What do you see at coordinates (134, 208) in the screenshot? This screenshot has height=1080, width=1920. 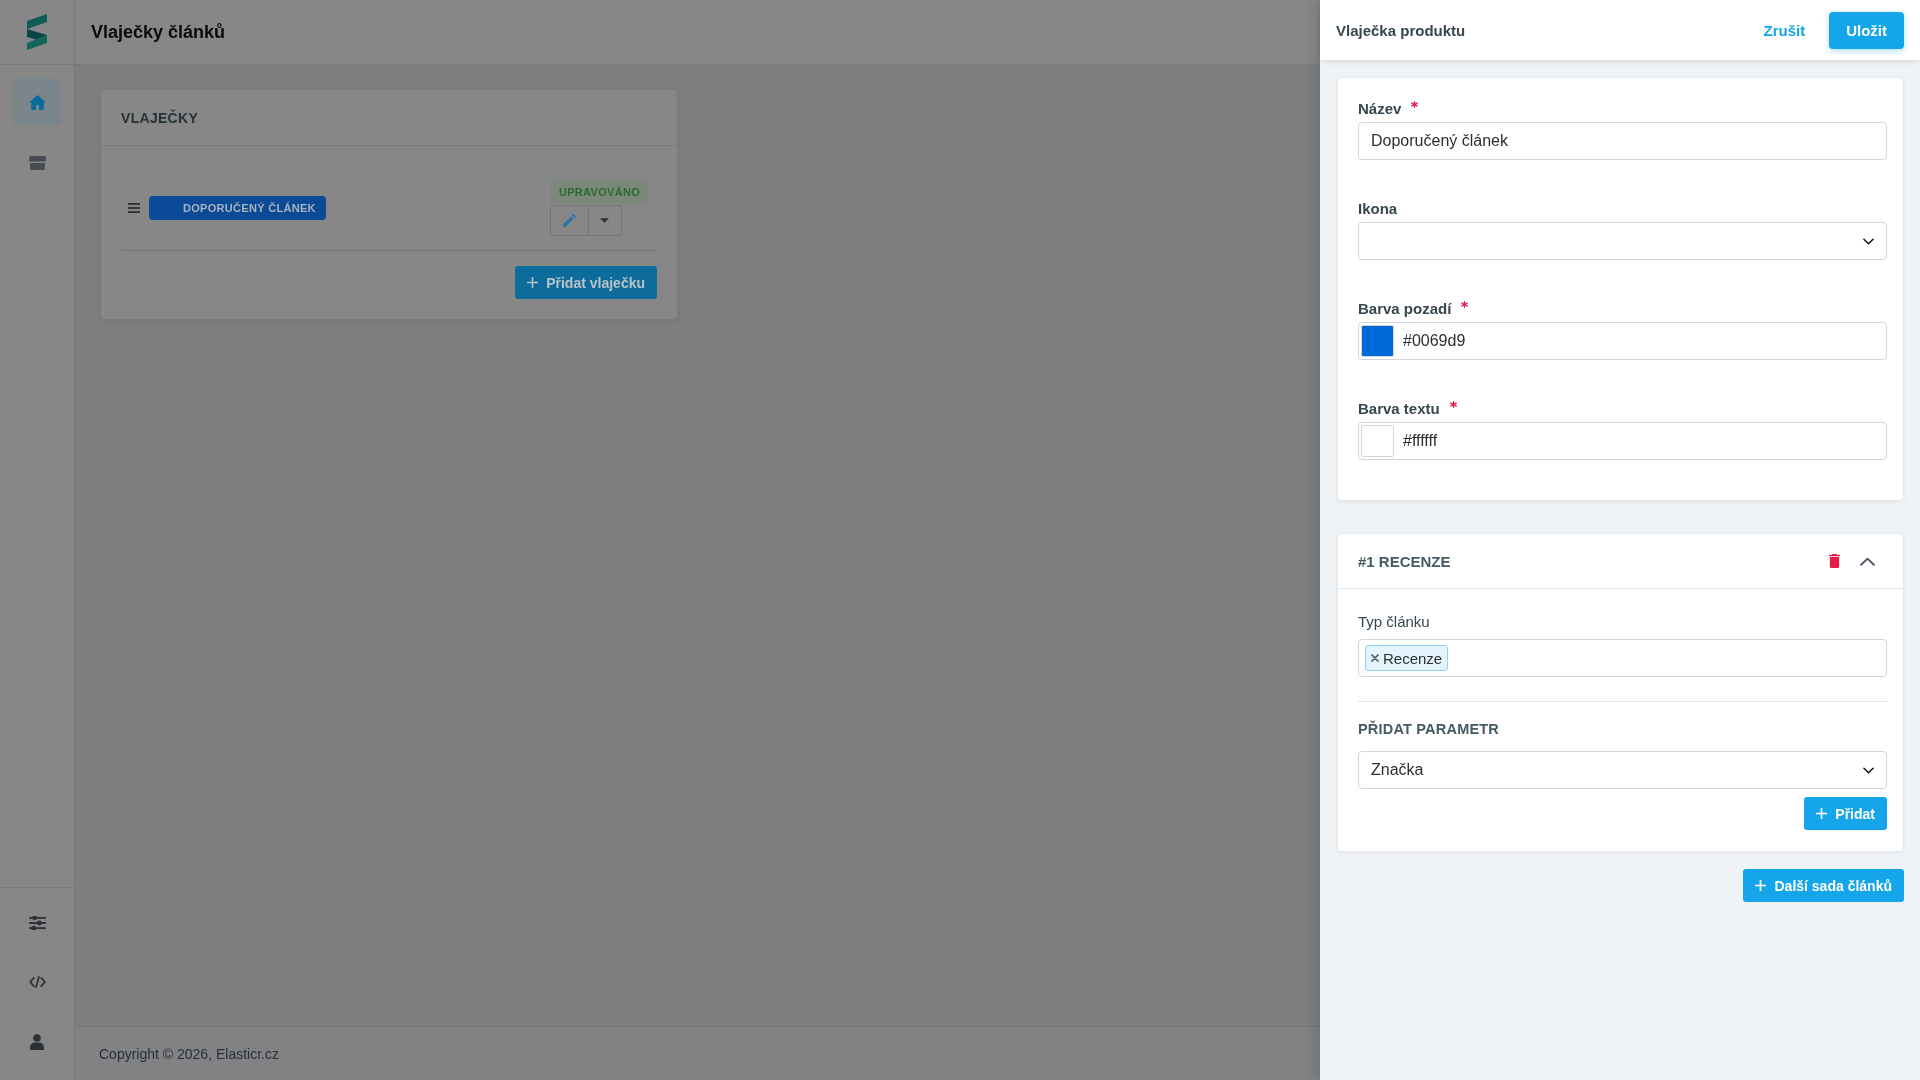 I see `drag-handle-icon` at bounding box center [134, 208].